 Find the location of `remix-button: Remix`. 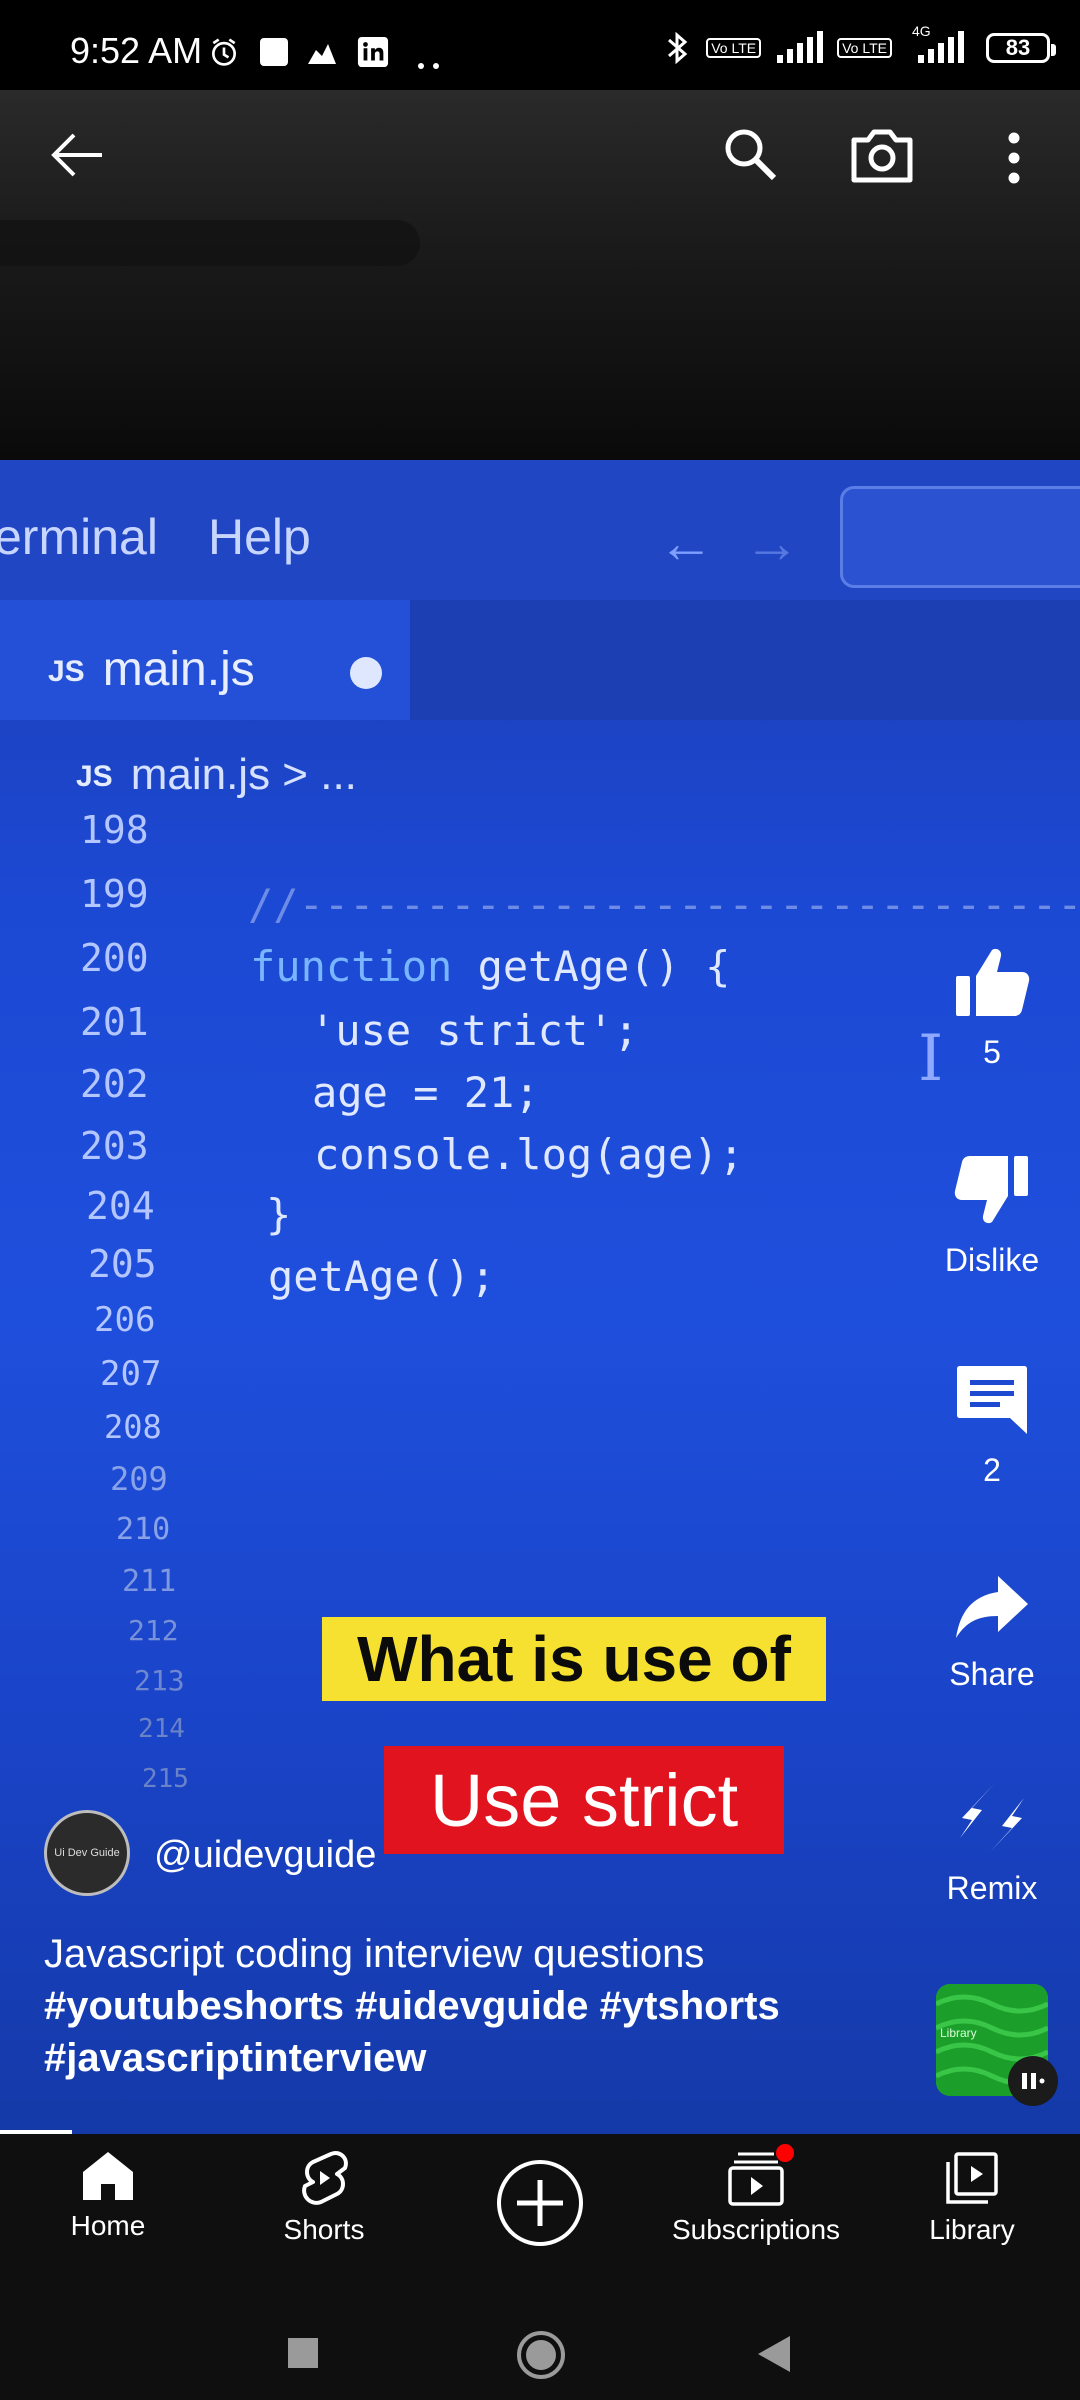

remix-button: Remix is located at coordinates (992, 1843).